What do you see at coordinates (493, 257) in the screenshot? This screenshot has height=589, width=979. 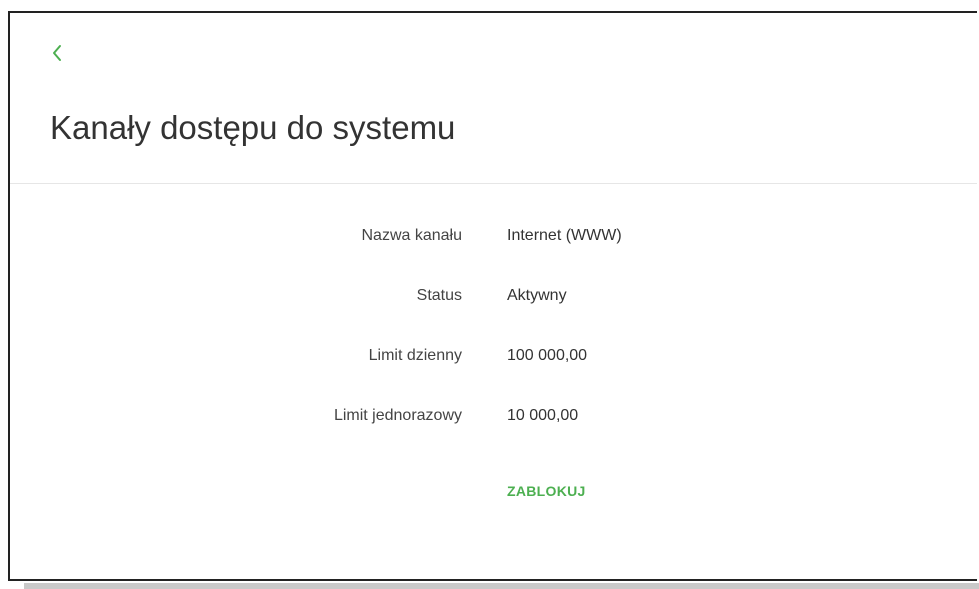 I see `detail-row-channel-name: Nazwa kanału Internet (WWW)` at bounding box center [493, 257].